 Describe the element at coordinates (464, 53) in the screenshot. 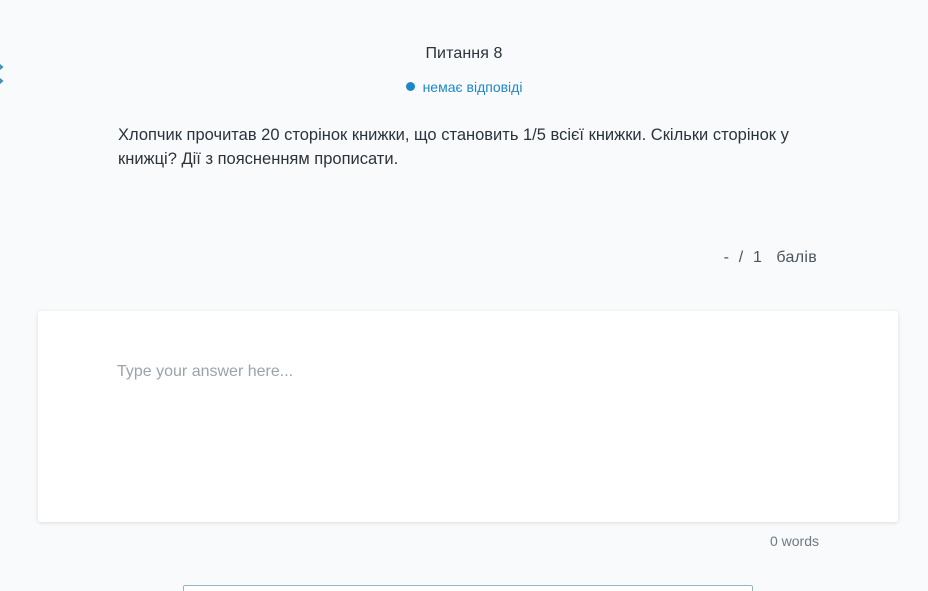

I see `question-title: Питання 8` at that location.